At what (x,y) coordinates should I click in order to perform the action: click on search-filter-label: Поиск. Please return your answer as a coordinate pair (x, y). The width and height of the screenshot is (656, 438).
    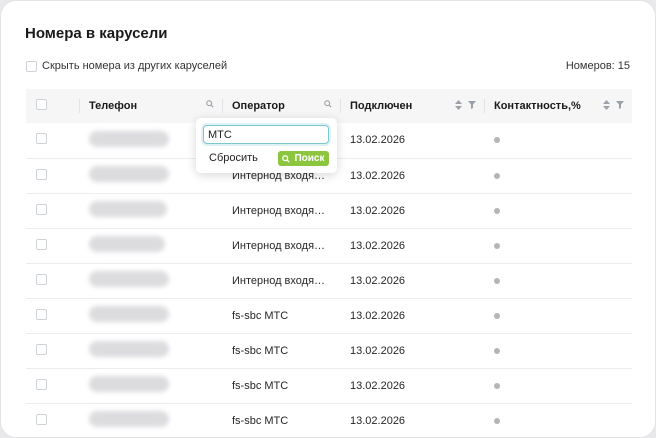
    Looking at the image, I should click on (309, 158).